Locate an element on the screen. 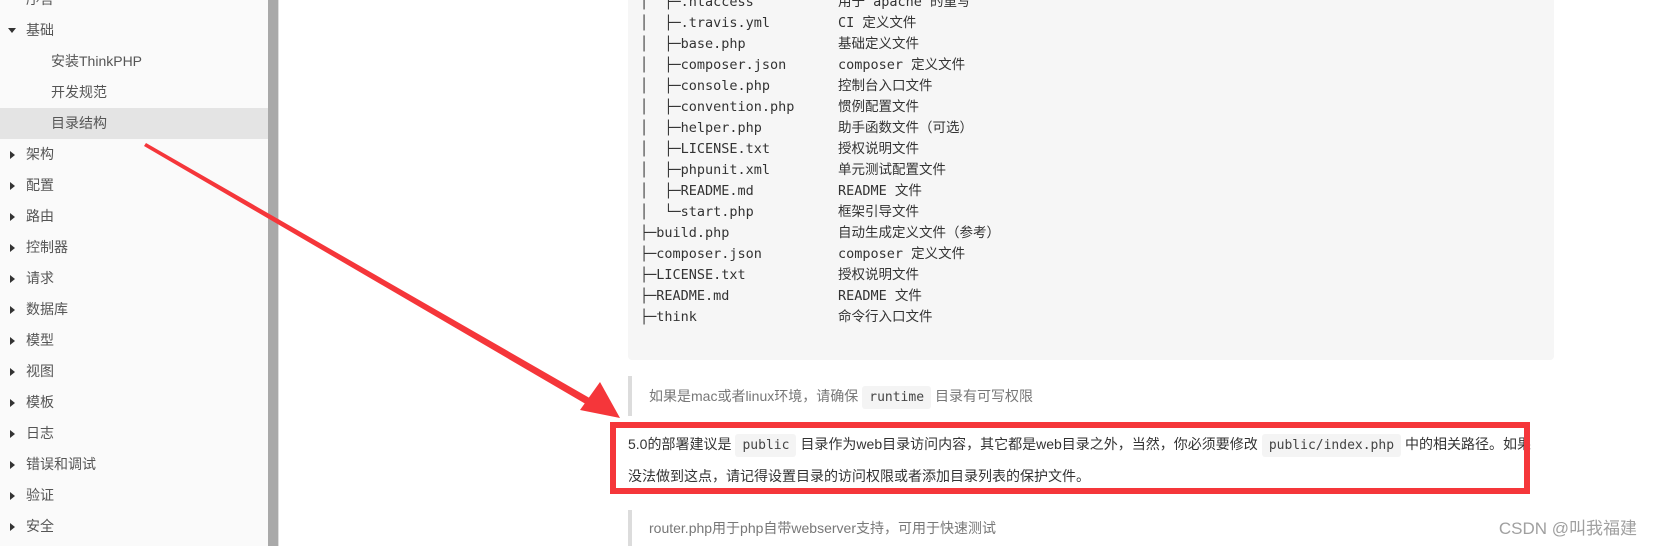 The height and width of the screenshot is (546, 1653). sidebar-item: 序言 is located at coordinates (134, 7).